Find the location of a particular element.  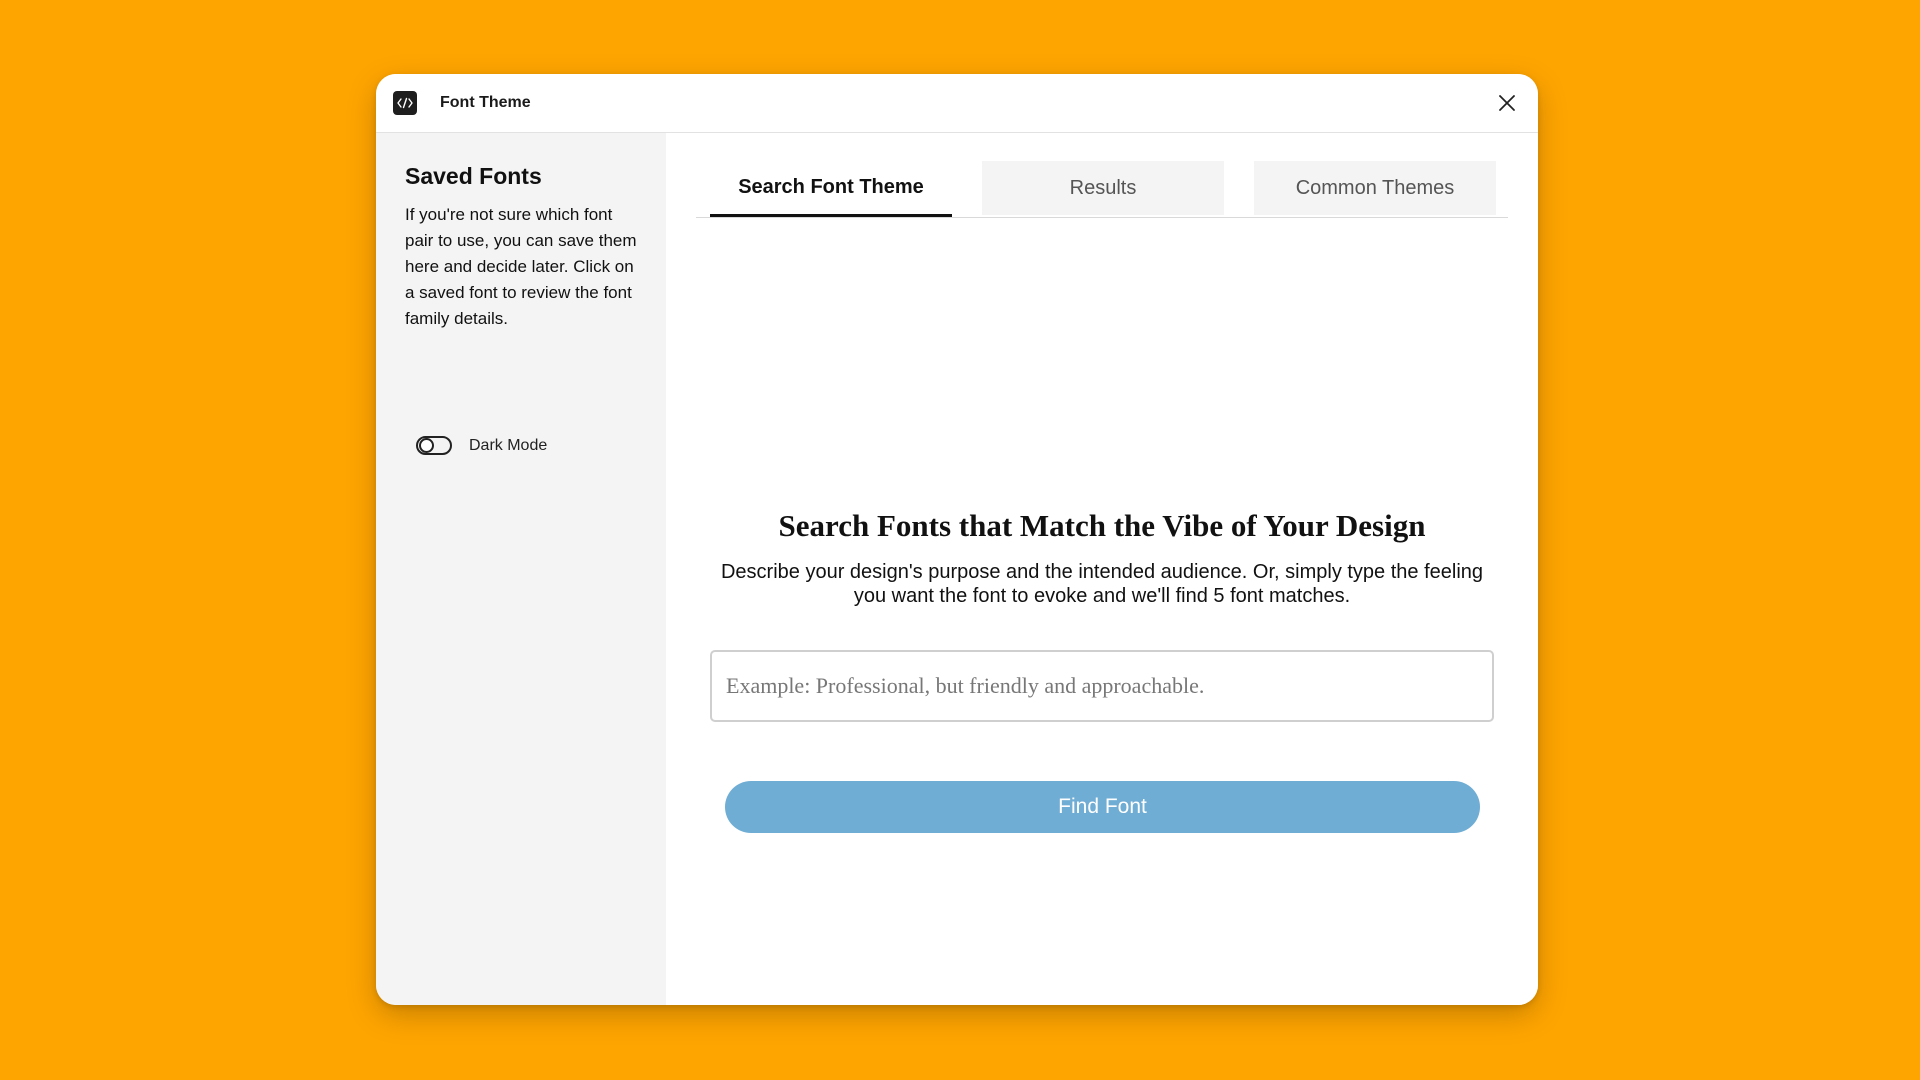

window-title: Font Theme is located at coordinates (485, 102).